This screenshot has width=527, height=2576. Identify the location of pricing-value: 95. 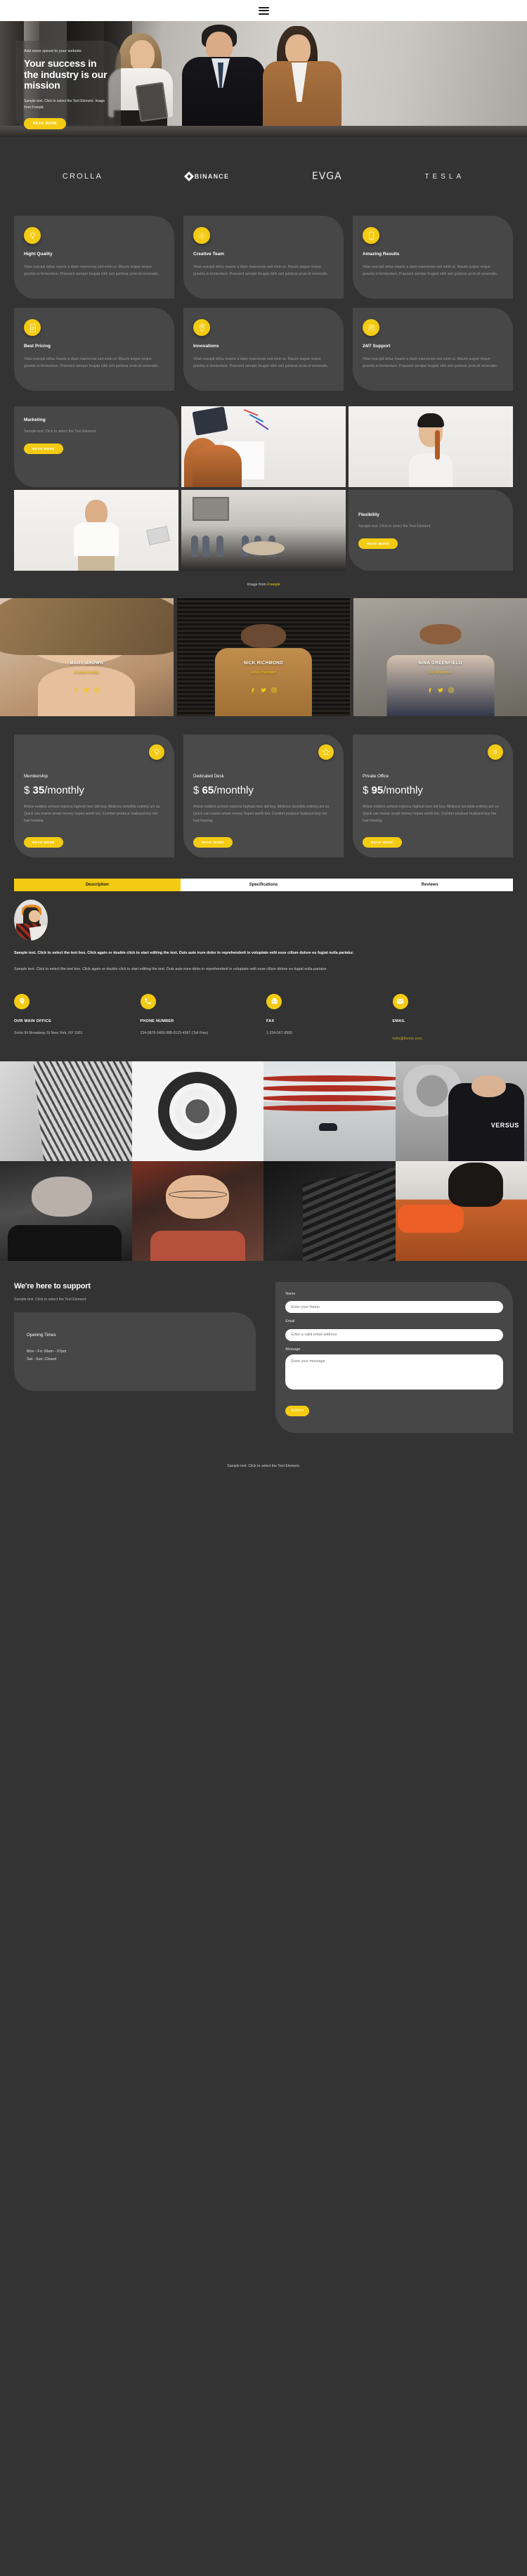
(377, 790).